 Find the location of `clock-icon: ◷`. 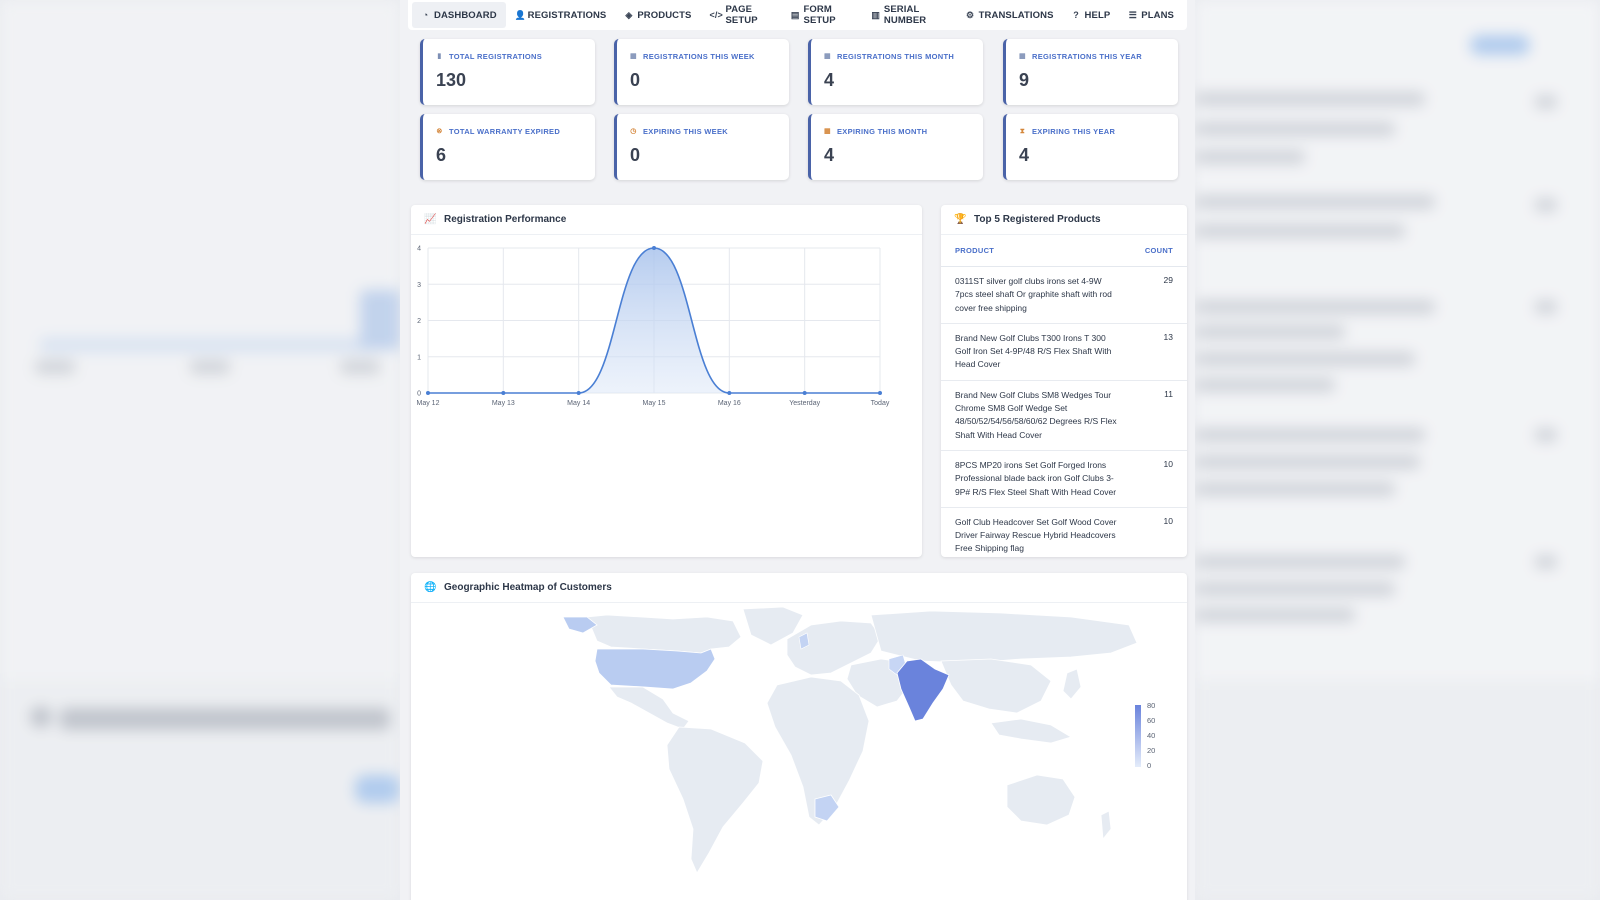

clock-icon: ◷ is located at coordinates (633, 131).